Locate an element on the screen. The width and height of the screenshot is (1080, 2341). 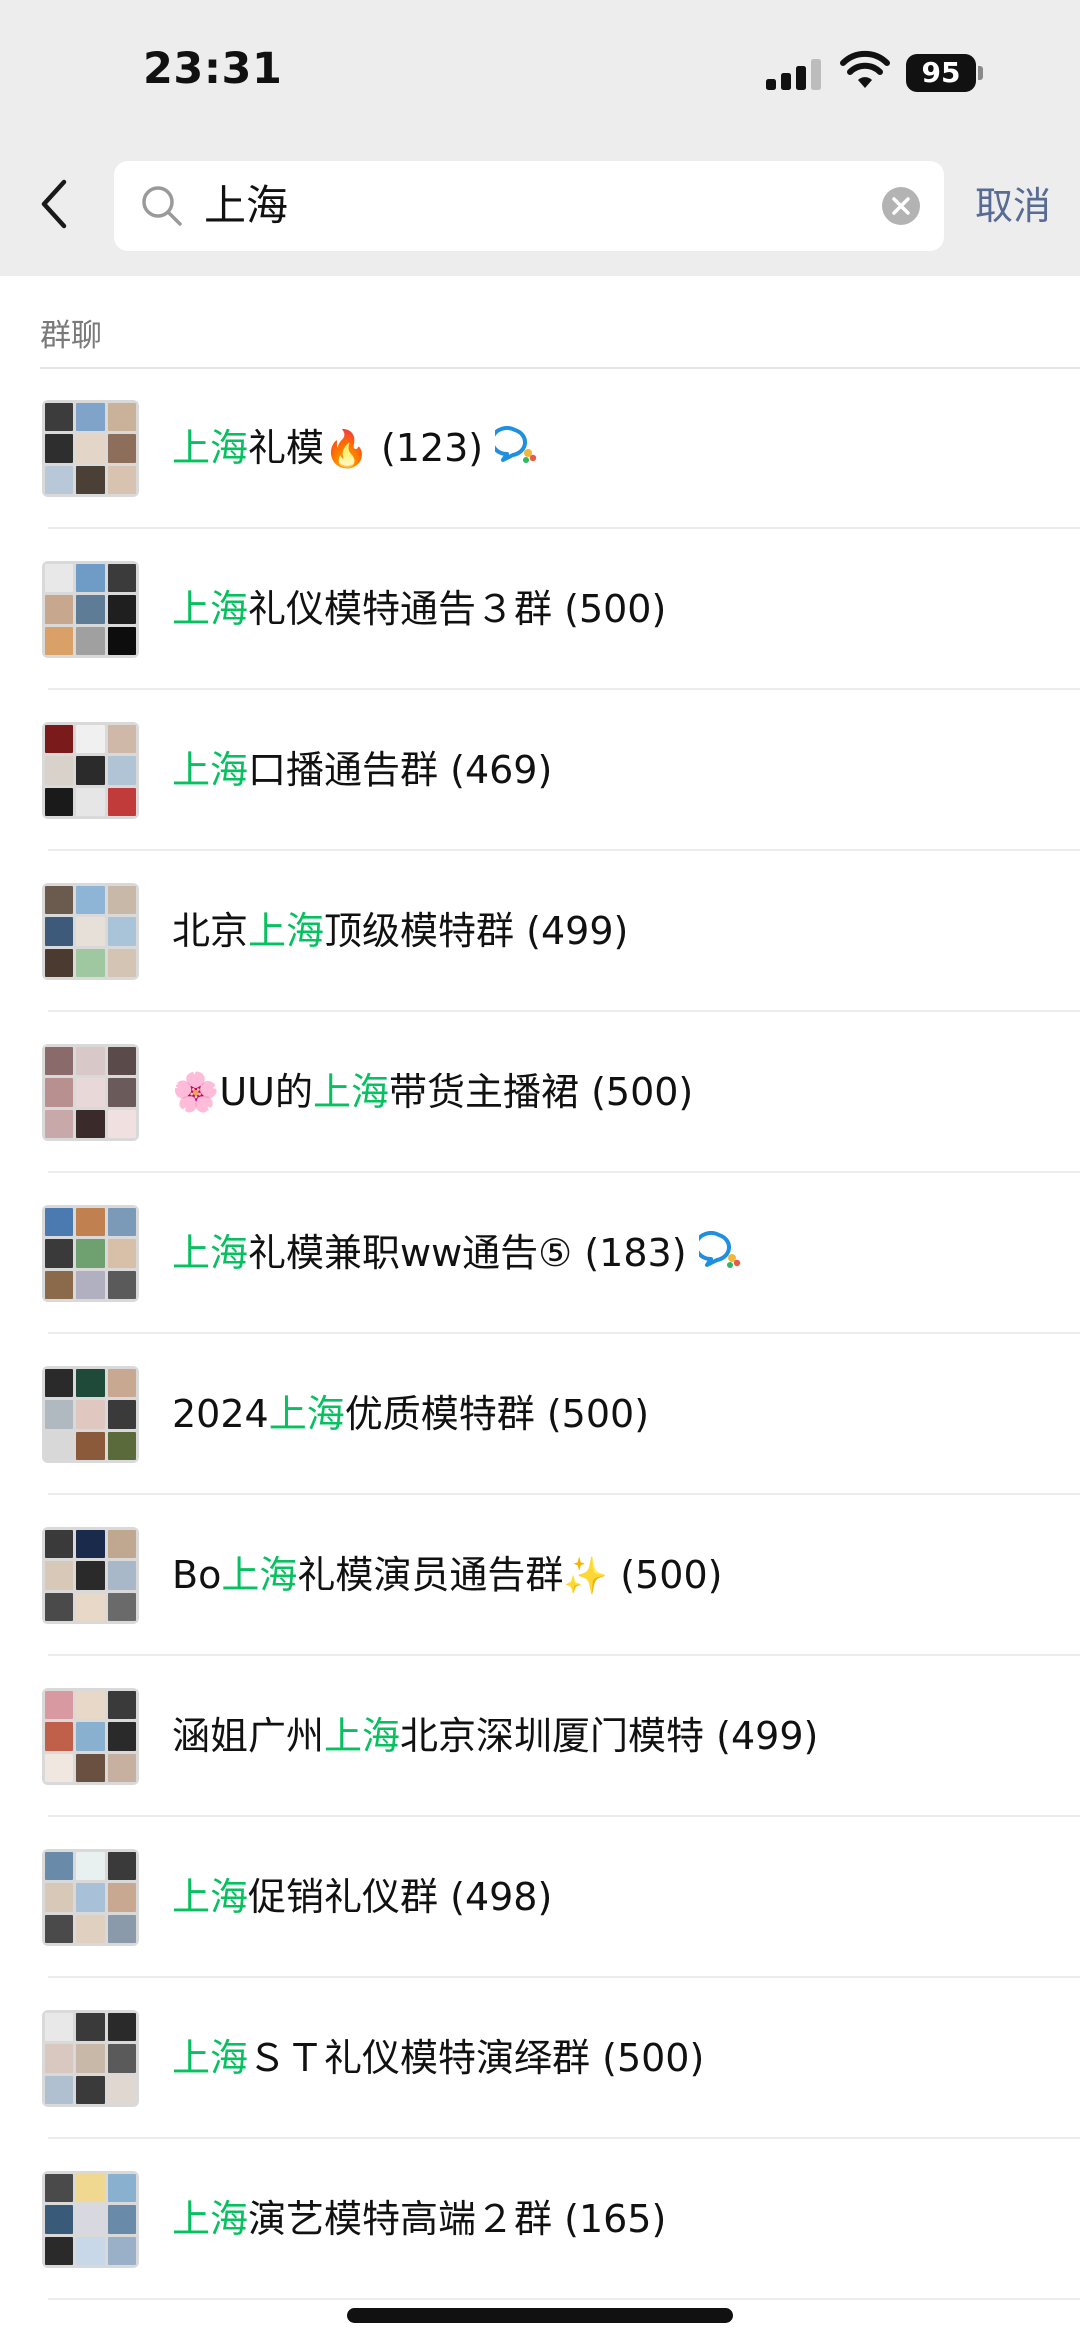
group-name-suffix: 礼模 is located at coordinates (286, 448).